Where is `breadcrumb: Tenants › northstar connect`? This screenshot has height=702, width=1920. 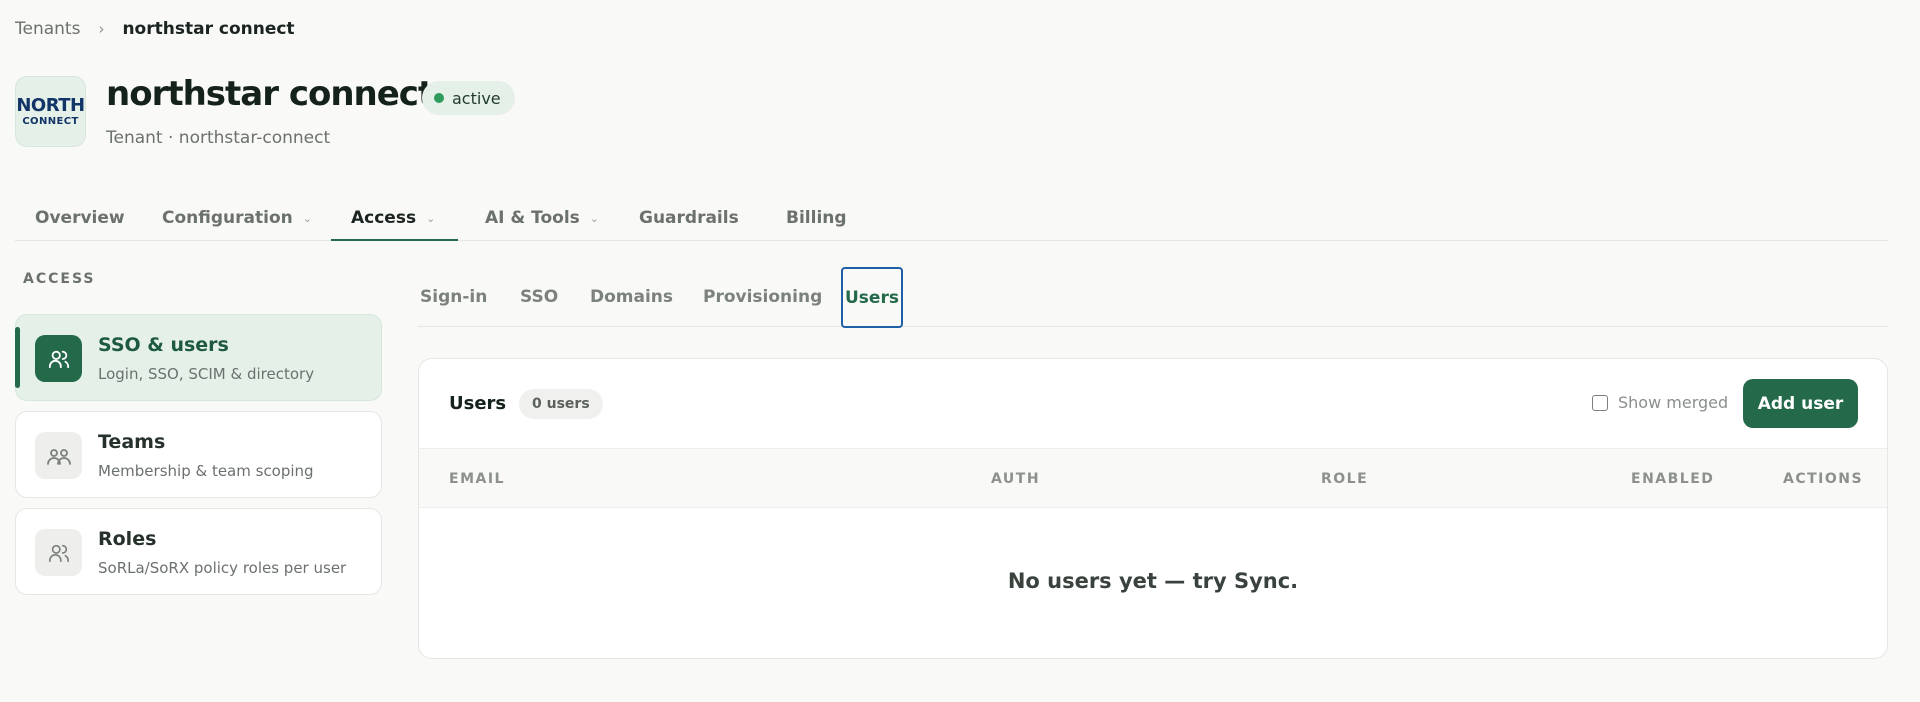 breadcrumb: Tenants › northstar connect is located at coordinates (155, 29).